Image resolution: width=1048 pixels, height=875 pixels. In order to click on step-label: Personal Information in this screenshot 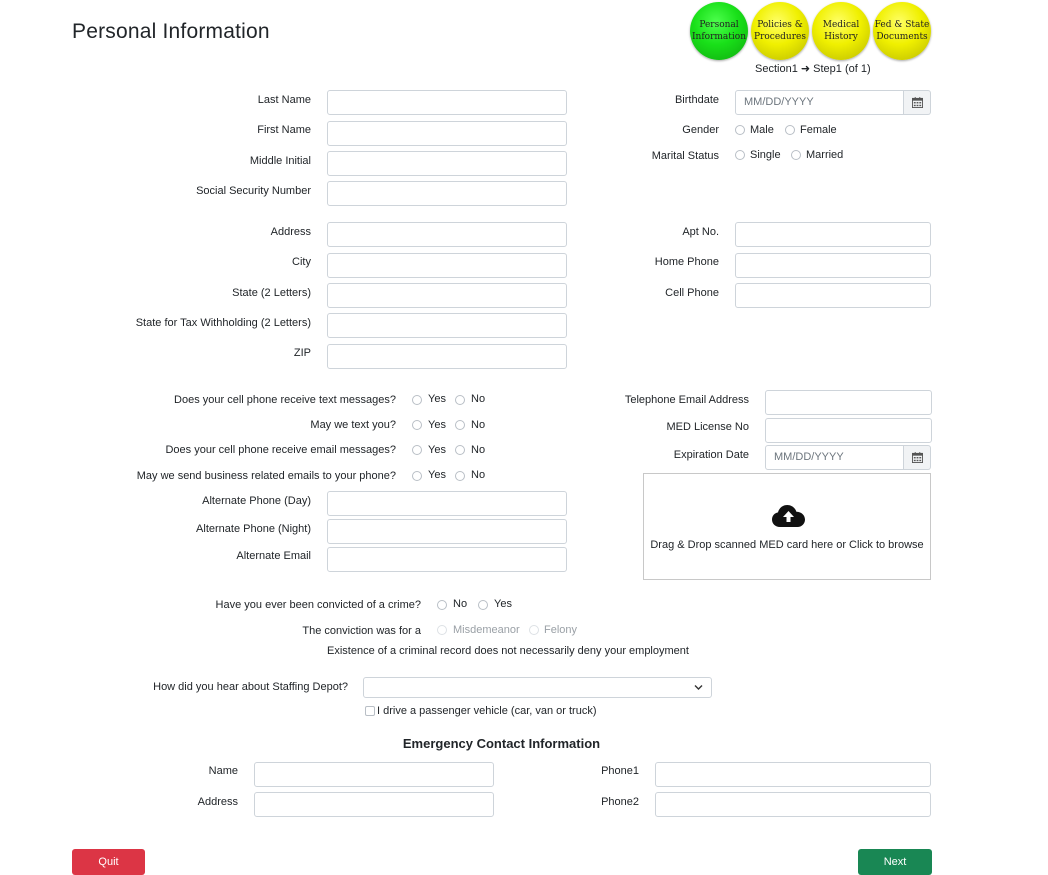, I will do `click(718, 31)`.